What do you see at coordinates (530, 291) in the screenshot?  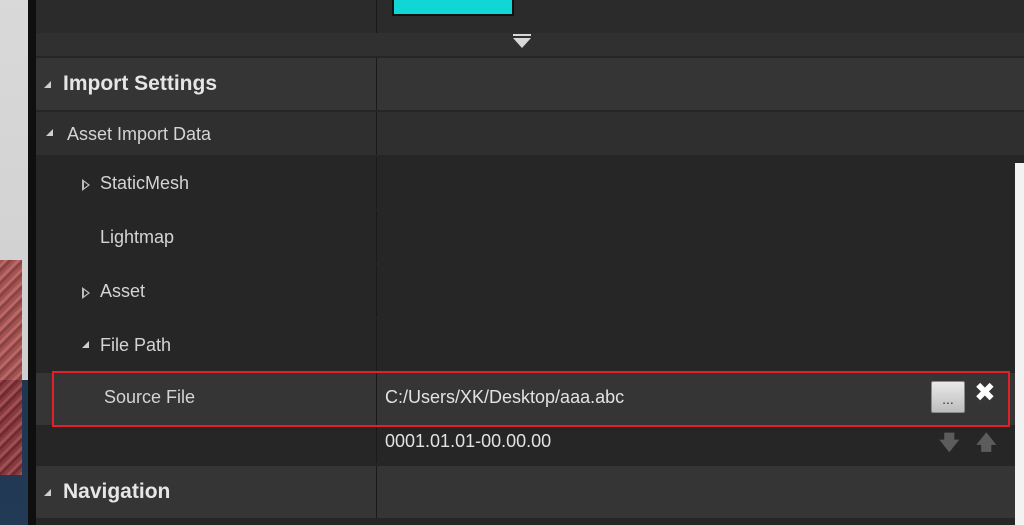 I see `property-asset: Asset` at bounding box center [530, 291].